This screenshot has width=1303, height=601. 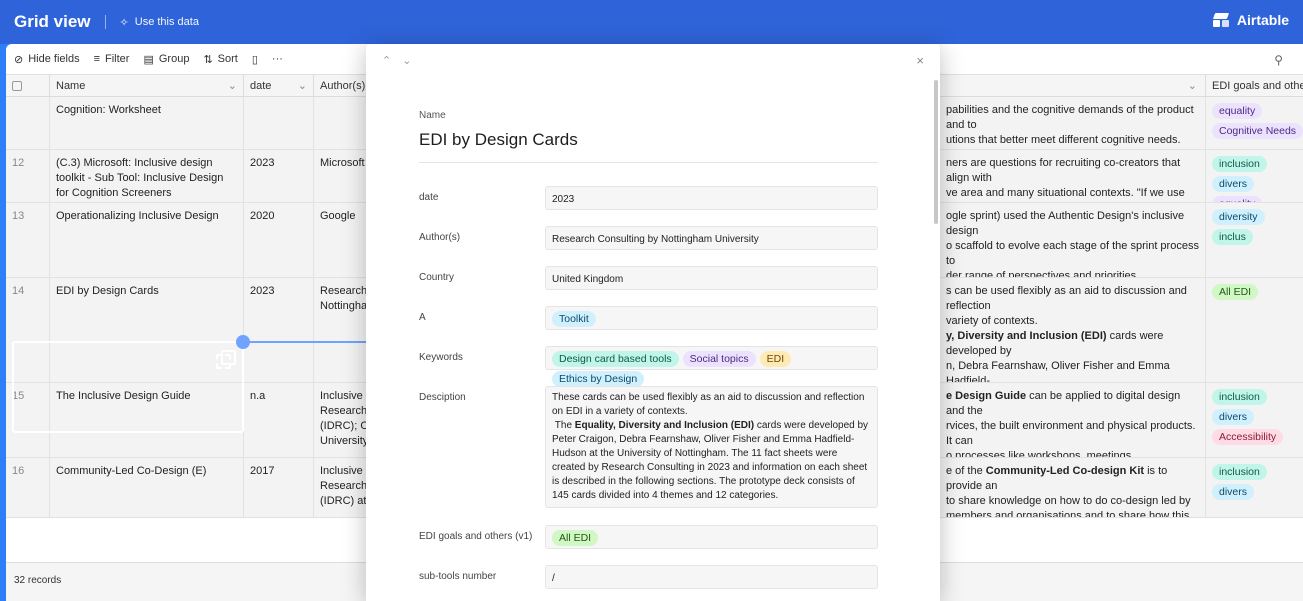 I want to click on cell-edi-goals: inclusion divers Accessibility, so click(x=1254, y=420).